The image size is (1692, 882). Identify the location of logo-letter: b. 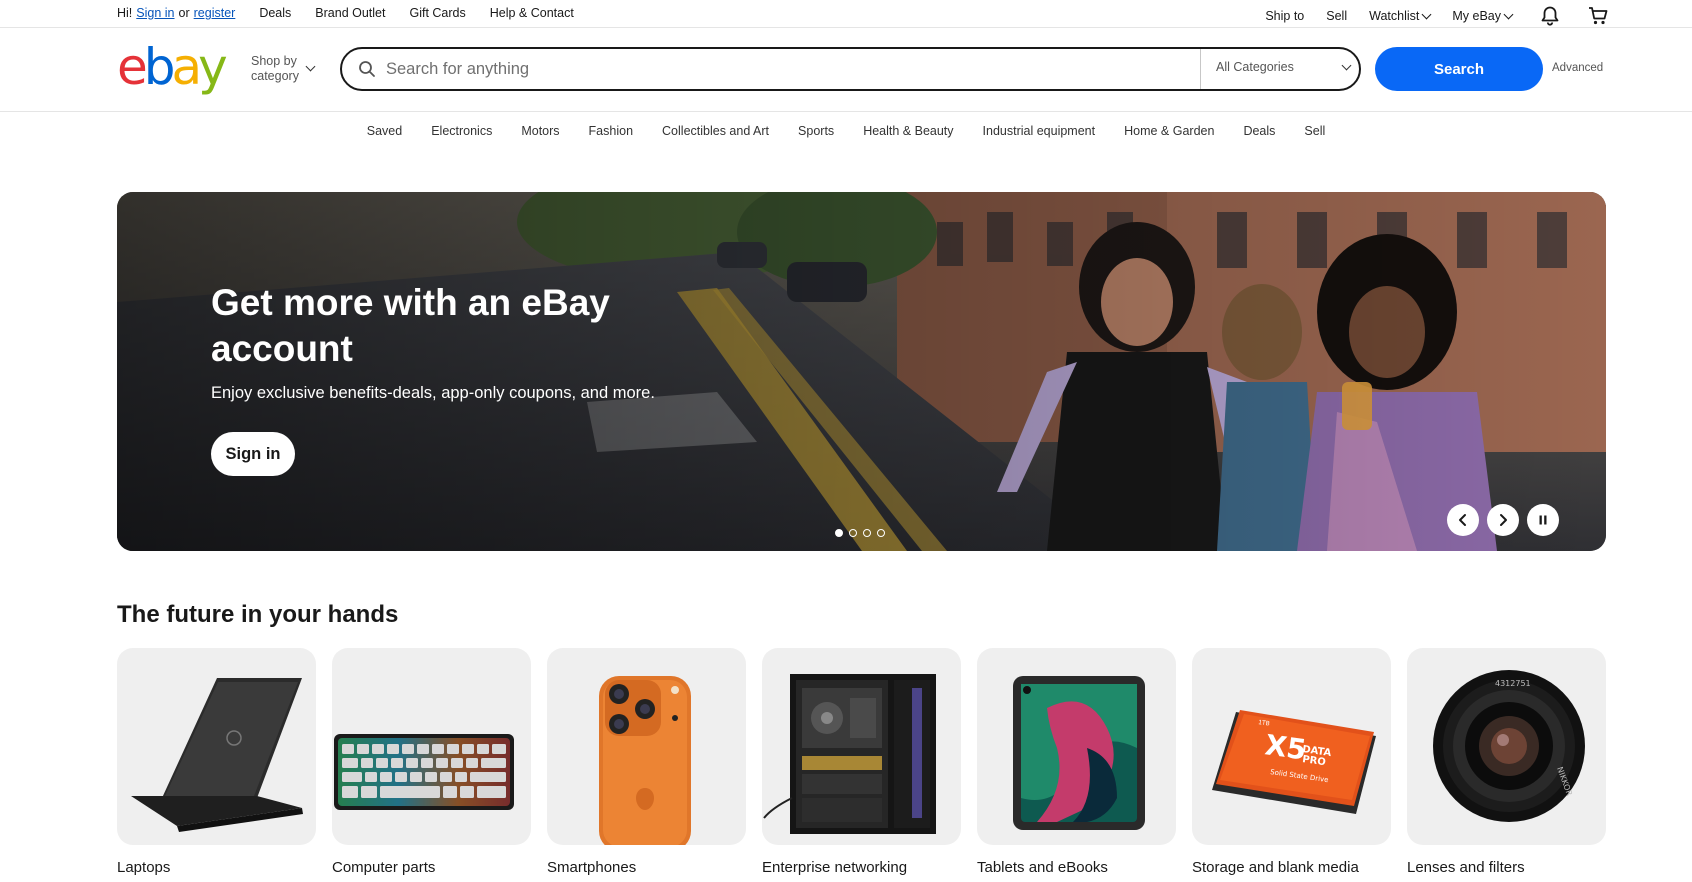
(159, 67).